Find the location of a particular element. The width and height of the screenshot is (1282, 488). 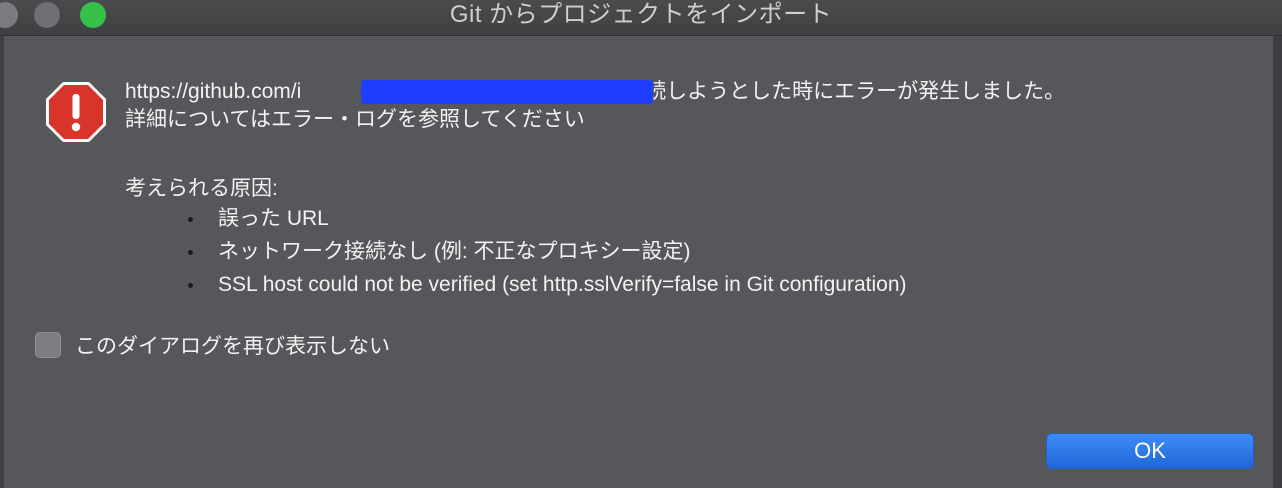

window-title: Git からプロジェクトをインポート is located at coordinates (641, 14).